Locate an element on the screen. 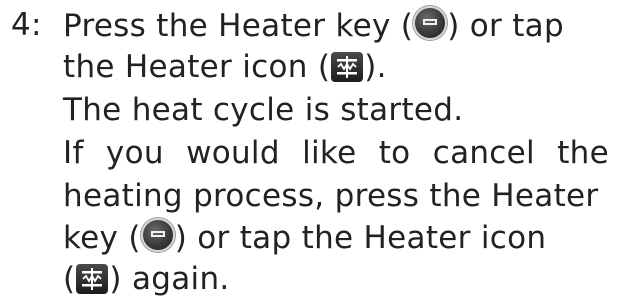 This screenshot has height=301, width=621. line7-text-a: ( is located at coordinates (69, 279).